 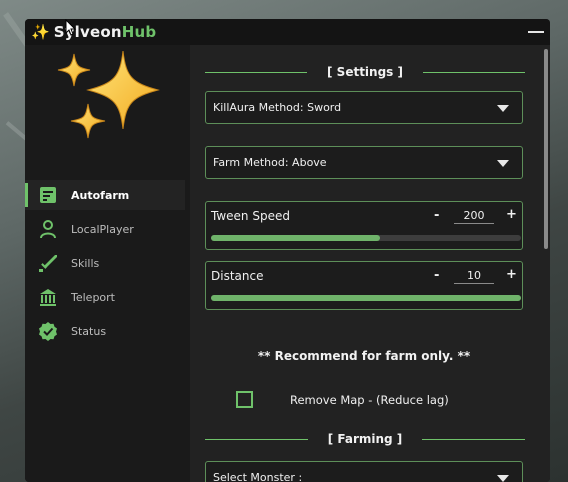 What do you see at coordinates (87, 32) in the screenshot?
I see `title-prefix: Sylveon` at bounding box center [87, 32].